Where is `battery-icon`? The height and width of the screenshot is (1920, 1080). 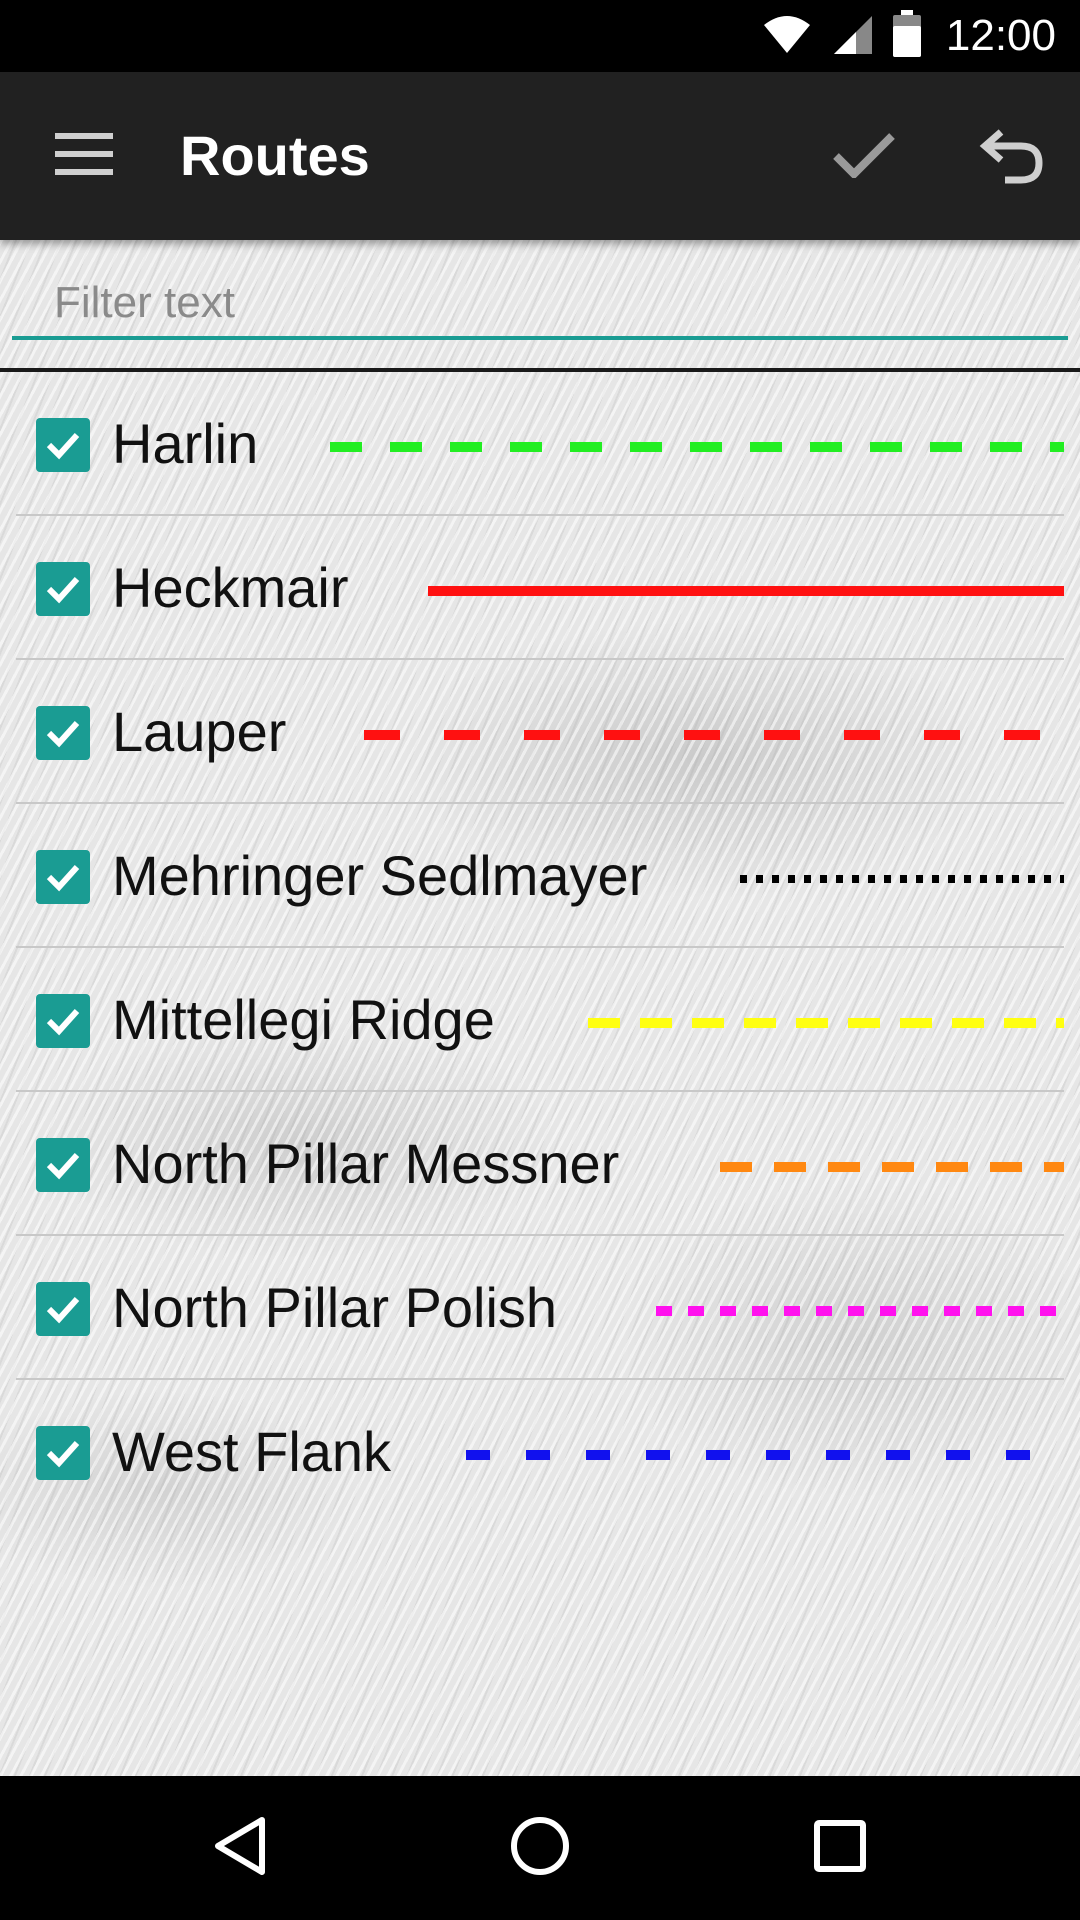
battery-icon is located at coordinates (907, 36).